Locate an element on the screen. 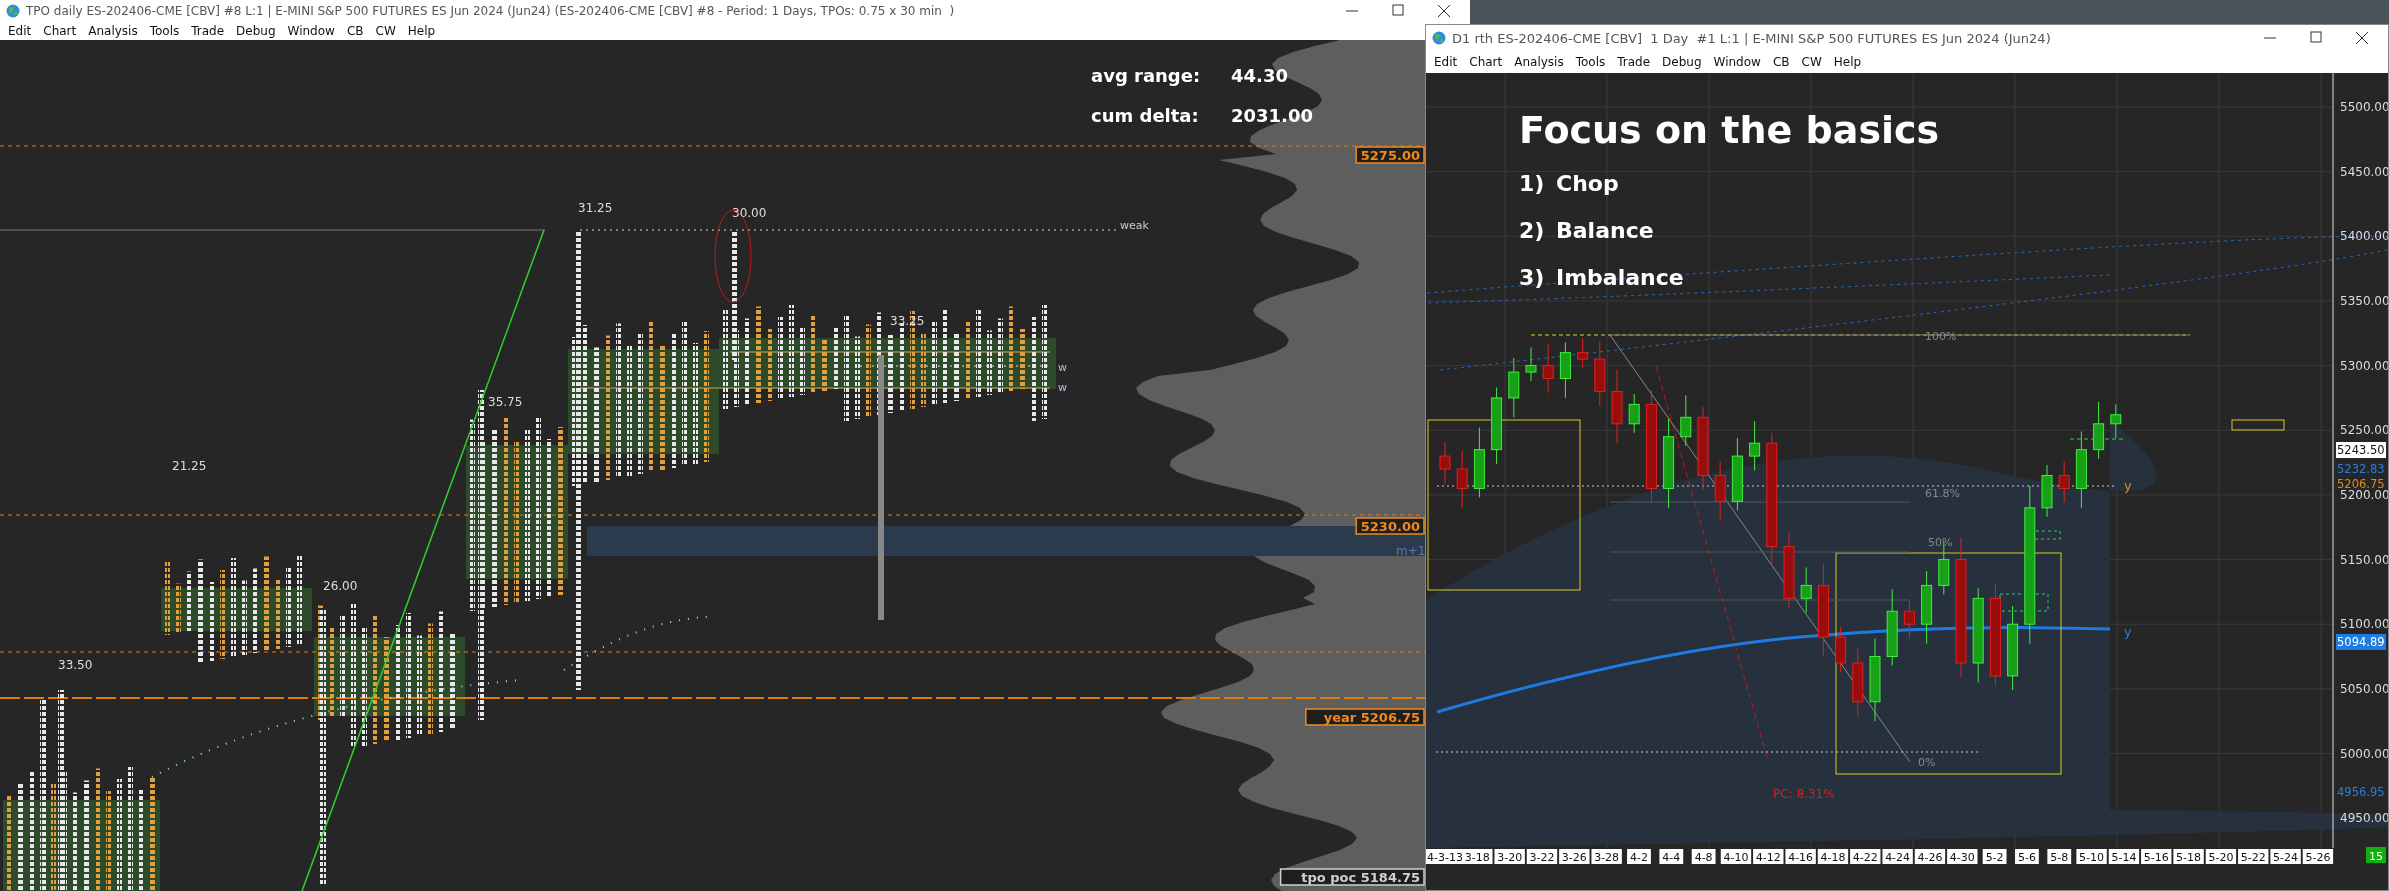  date-axis-label: 5-14 is located at coordinates (2124, 856).